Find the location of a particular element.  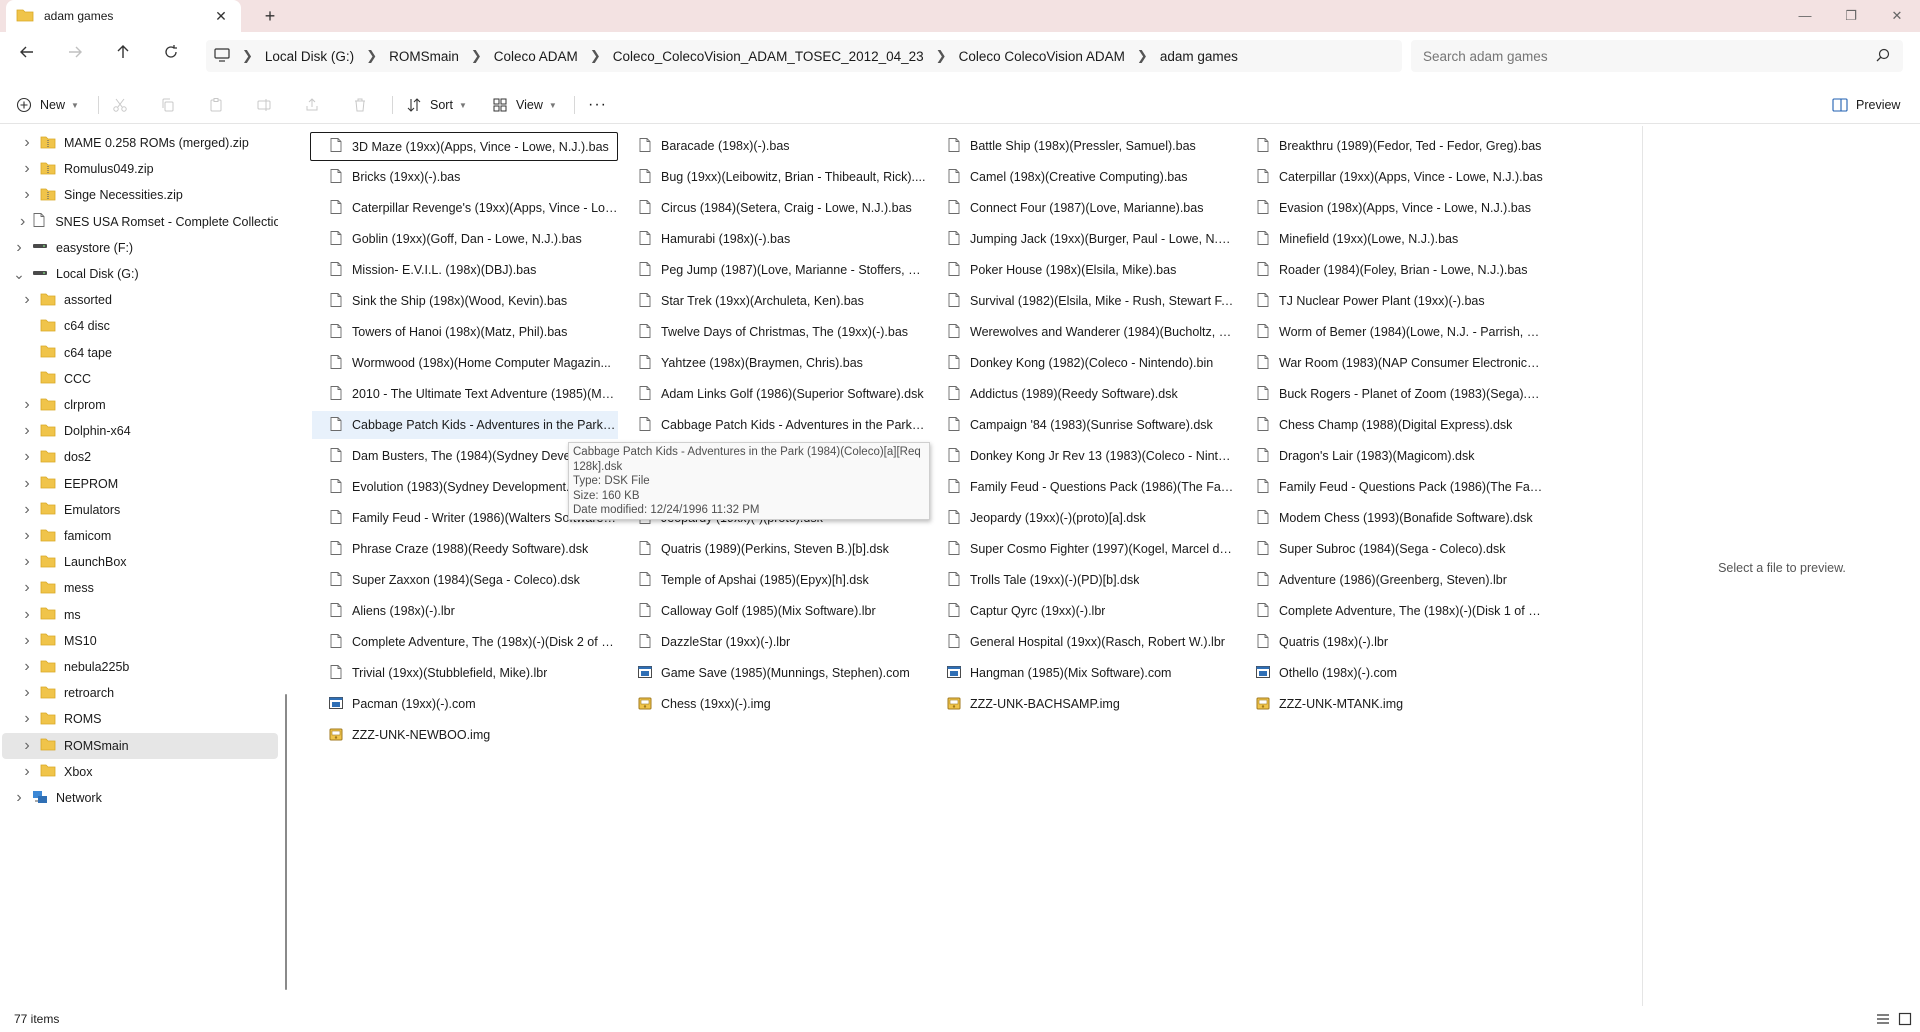

sidebar-item-nebula225b: › nebula225b is located at coordinates (140, 667).